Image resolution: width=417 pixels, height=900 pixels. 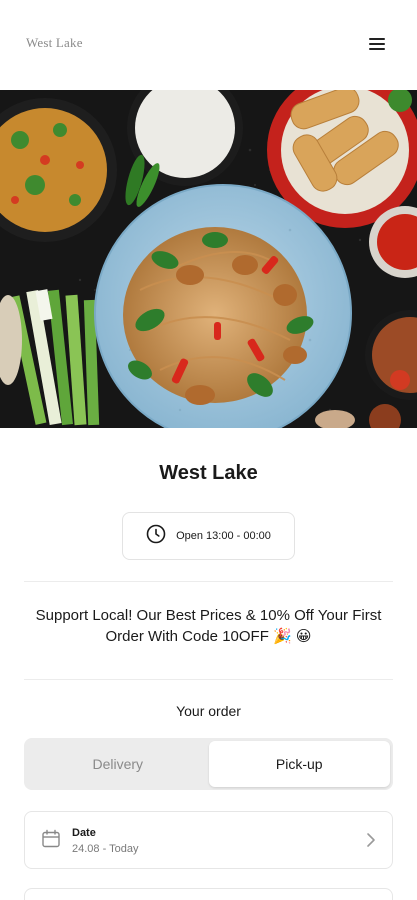 I want to click on restaurant-title: West Lake, so click(x=208, y=473).